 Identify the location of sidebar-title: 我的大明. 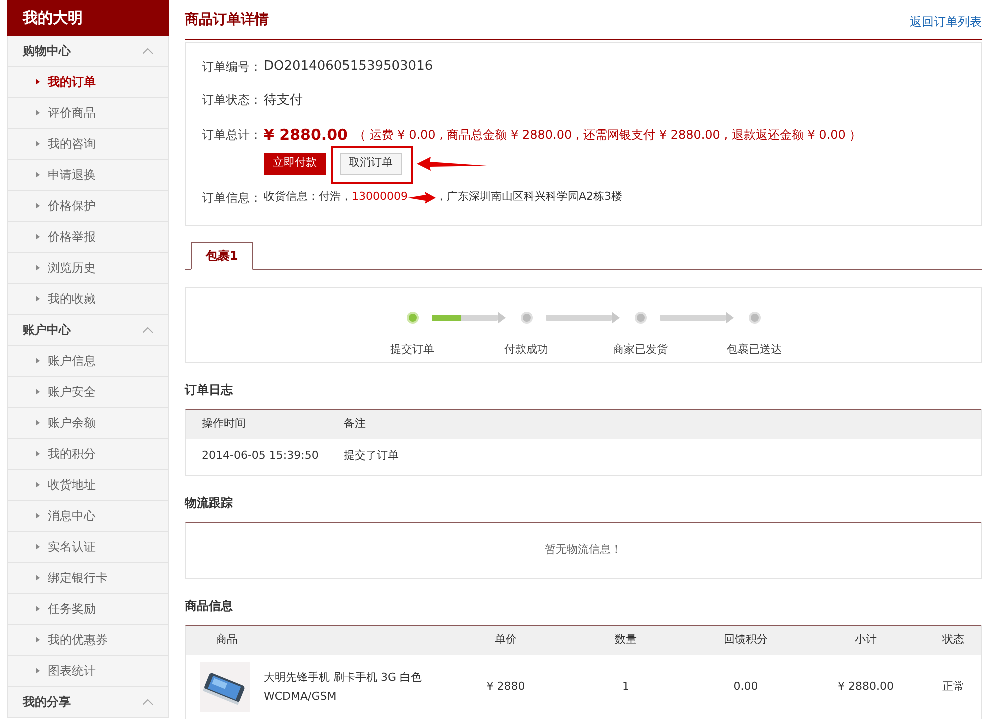
(88, 18).